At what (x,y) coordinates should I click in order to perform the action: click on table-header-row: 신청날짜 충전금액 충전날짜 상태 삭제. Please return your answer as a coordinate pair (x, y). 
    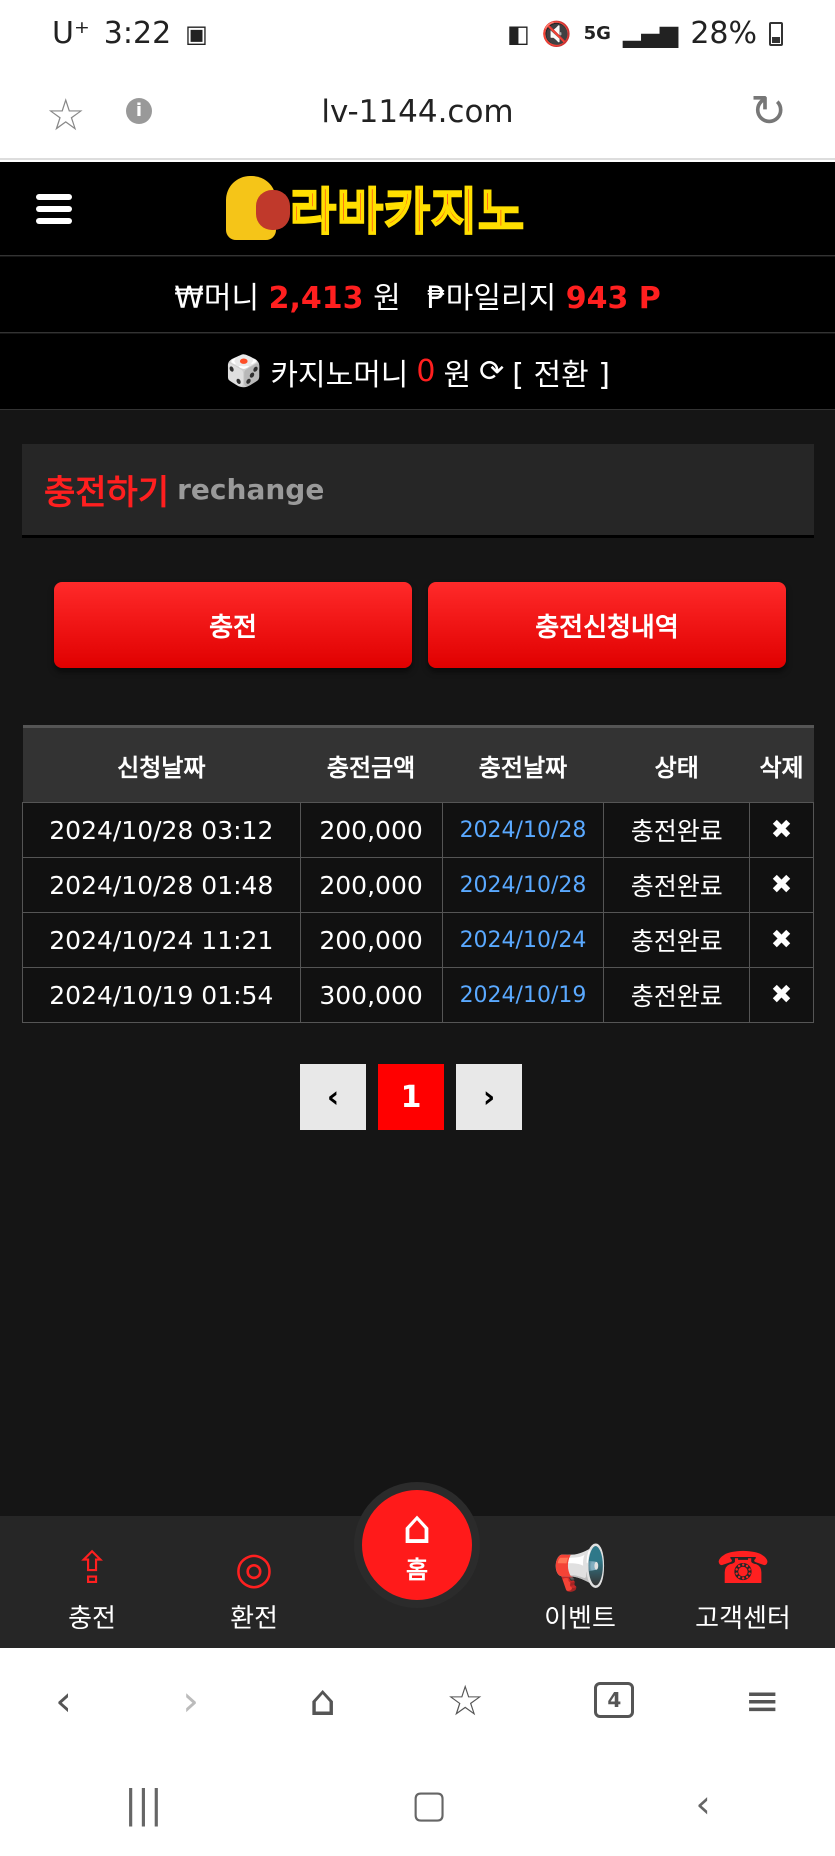
    Looking at the image, I should click on (418, 764).